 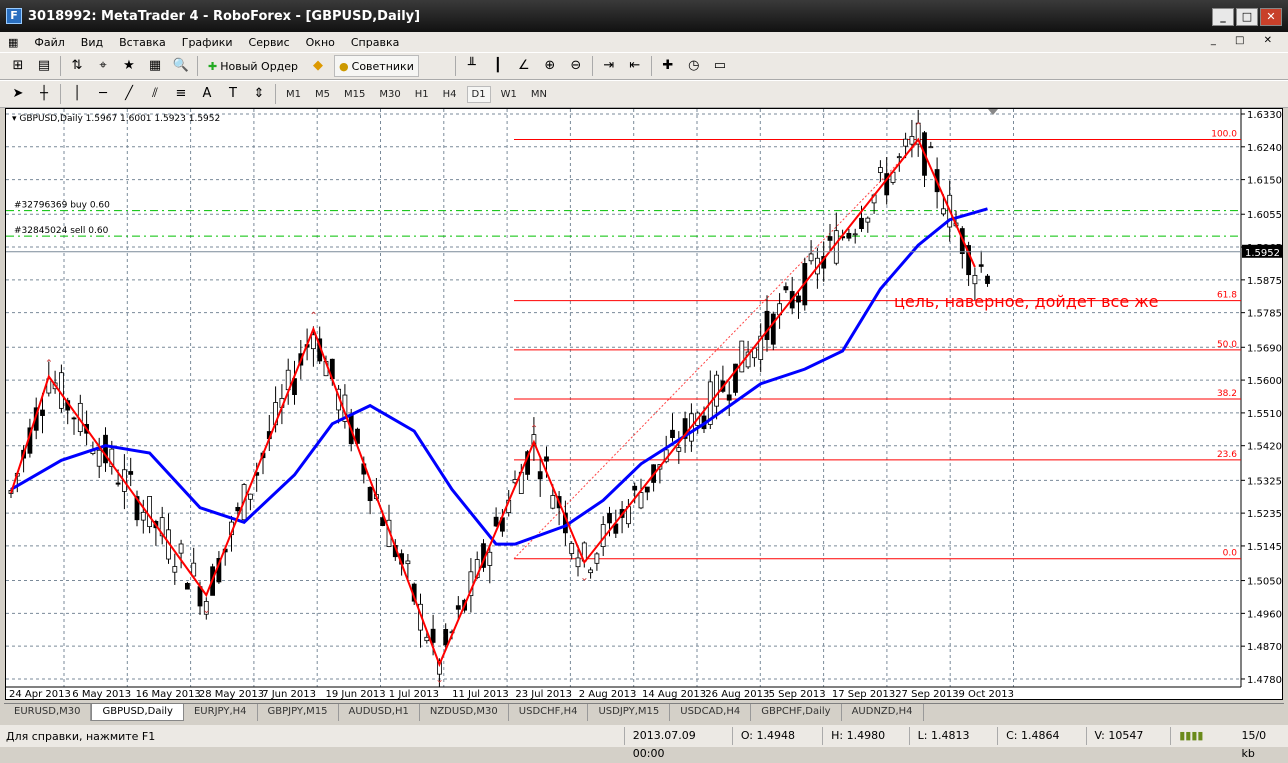 What do you see at coordinates (509, 94) in the screenshot?
I see `timeframe-W1: W1` at bounding box center [509, 94].